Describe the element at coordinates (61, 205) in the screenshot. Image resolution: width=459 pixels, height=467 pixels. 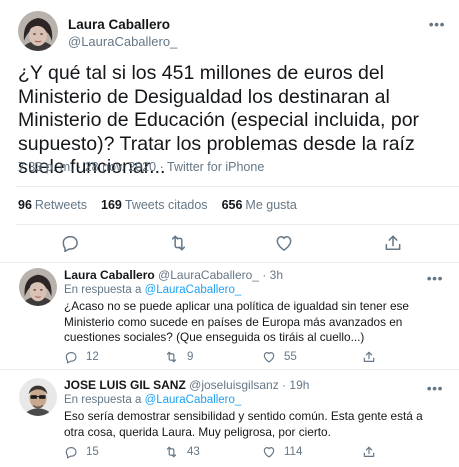
I see `retweets-label: Retweets` at that location.